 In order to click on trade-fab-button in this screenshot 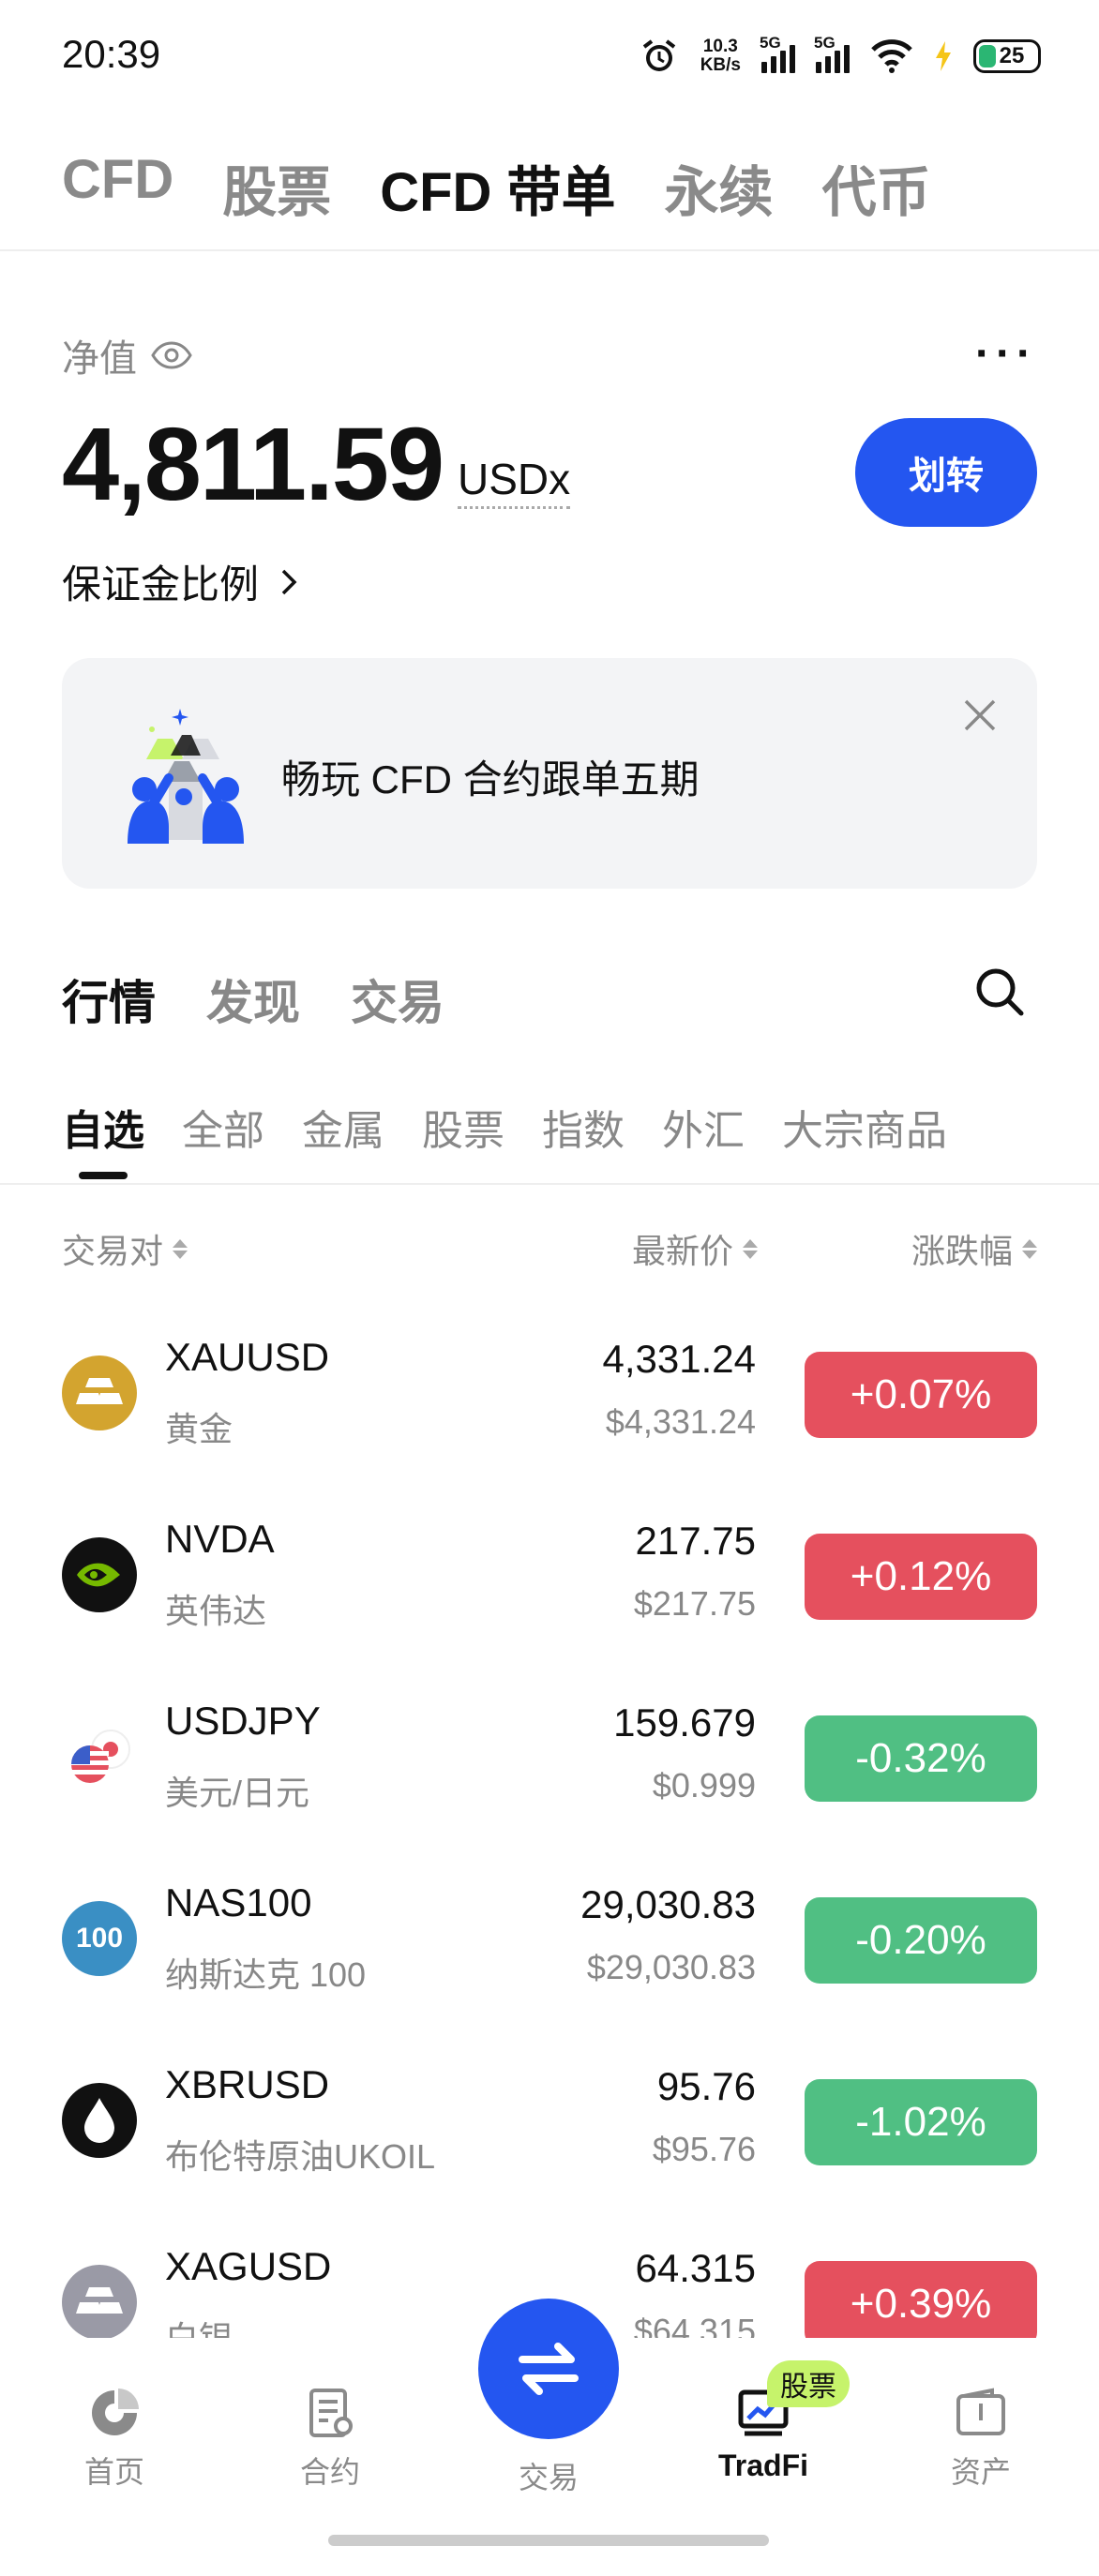, I will do `click(548, 2369)`.